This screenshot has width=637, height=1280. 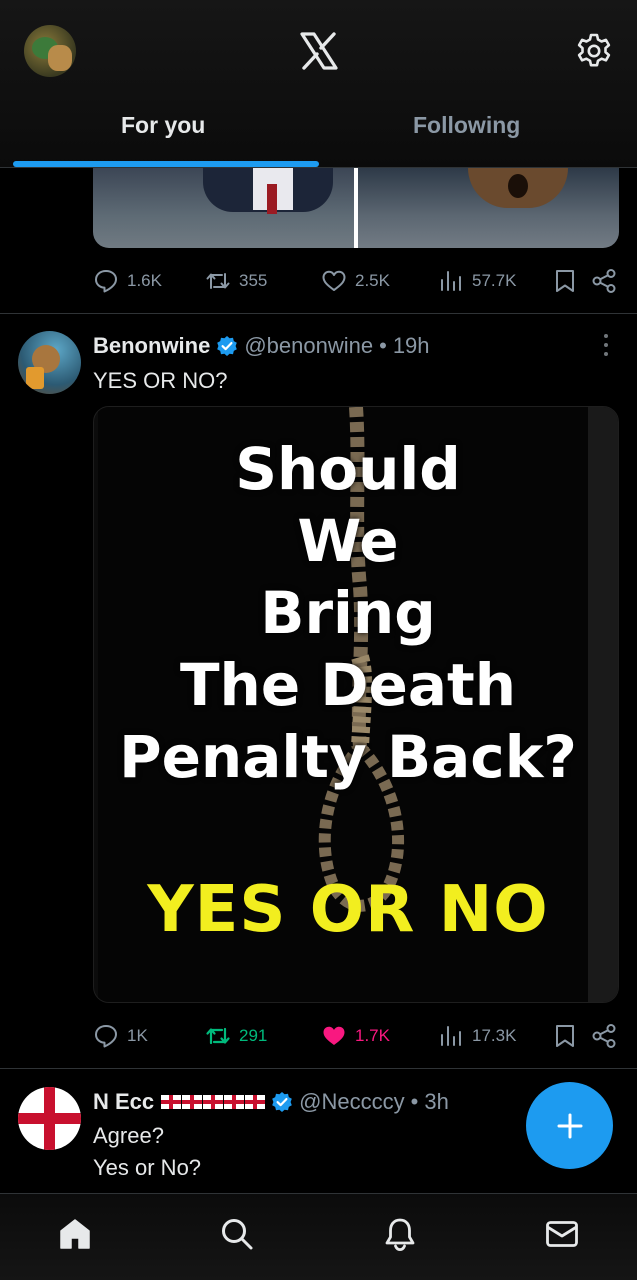 I want to click on notifications-icon, so click(x=400, y=1234).